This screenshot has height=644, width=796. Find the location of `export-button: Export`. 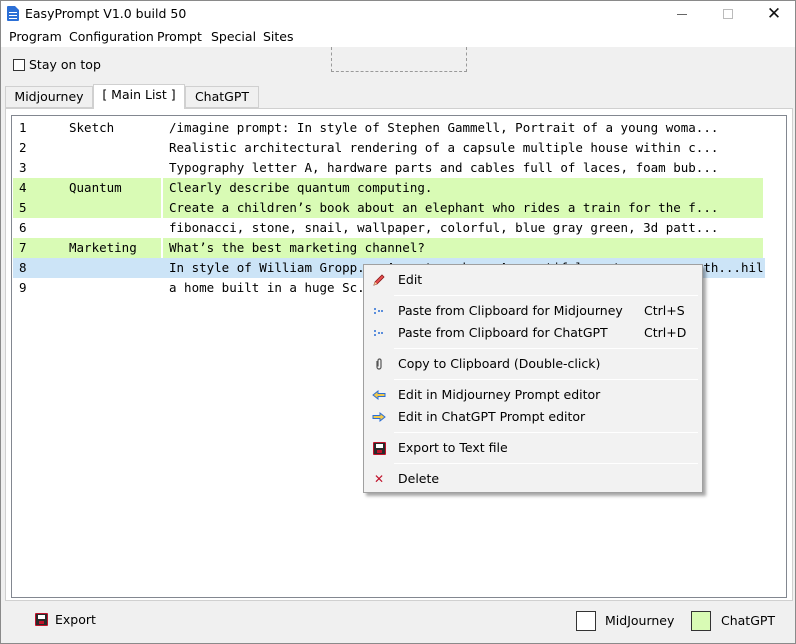

export-button: Export is located at coordinates (80, 621).